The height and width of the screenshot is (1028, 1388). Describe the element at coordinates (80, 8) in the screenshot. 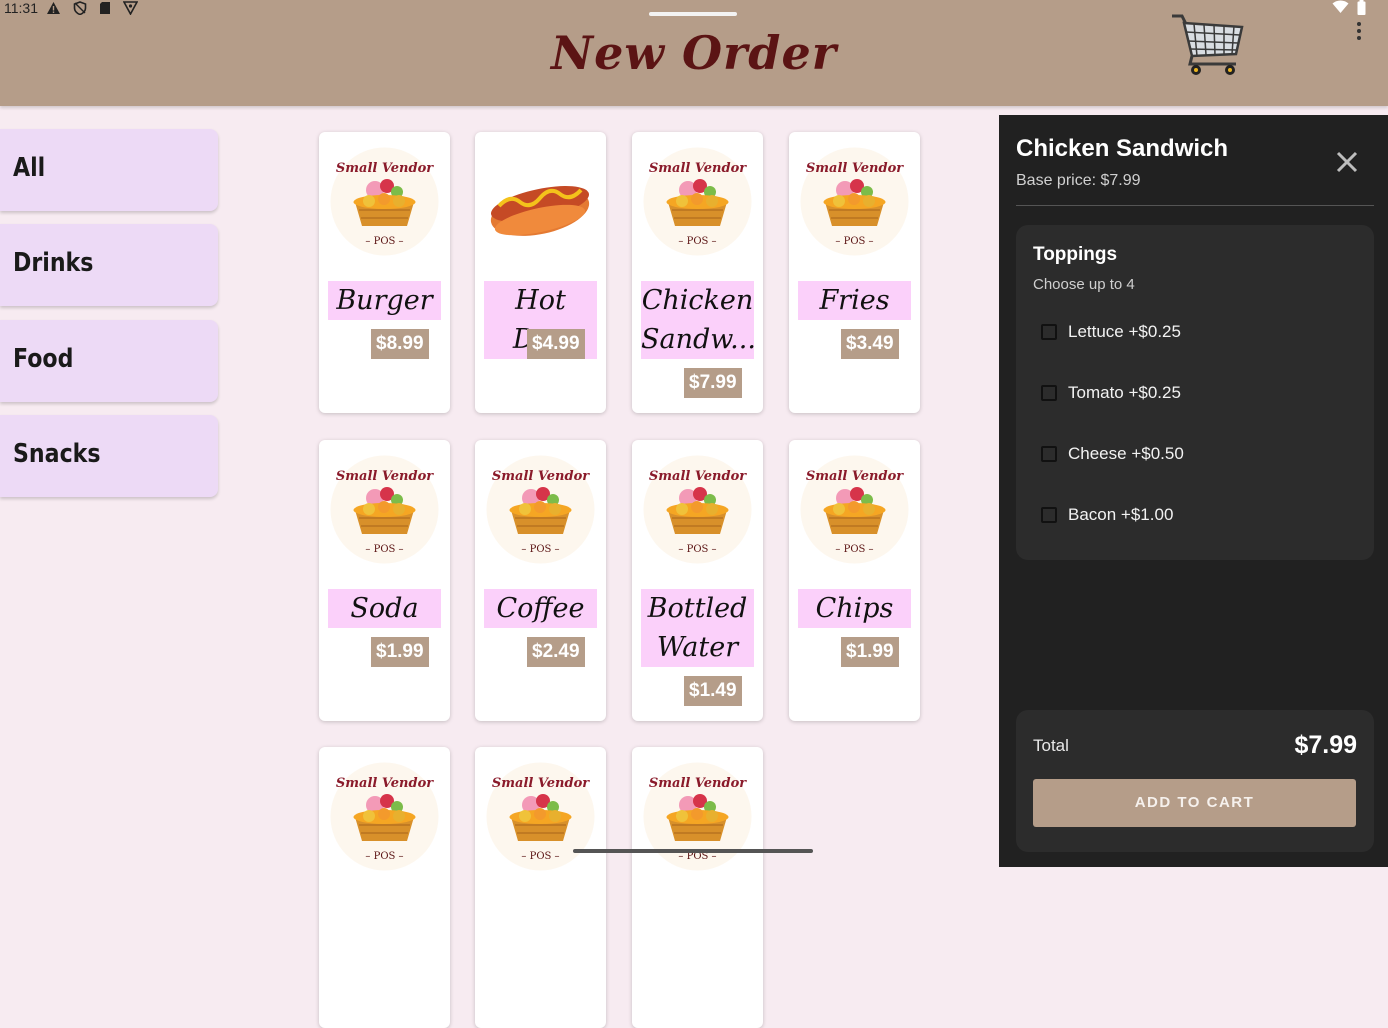

I see `shield-icon` at that location.